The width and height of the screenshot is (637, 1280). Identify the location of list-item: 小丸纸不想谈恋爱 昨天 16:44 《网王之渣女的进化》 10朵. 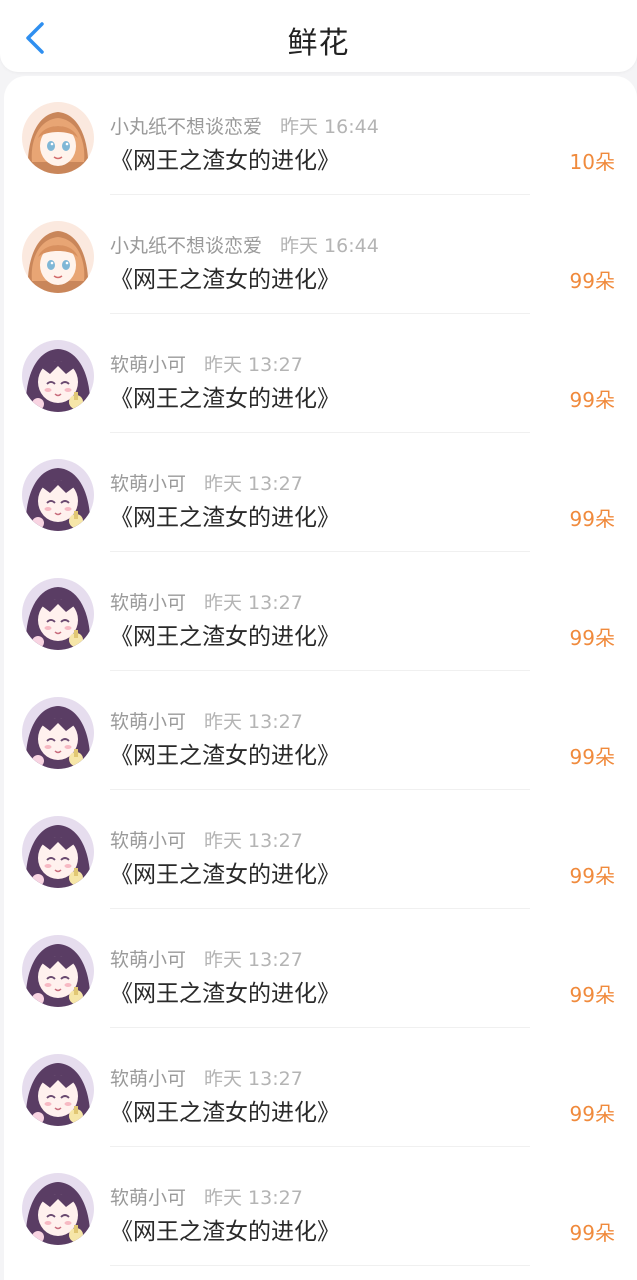
(320, 135).